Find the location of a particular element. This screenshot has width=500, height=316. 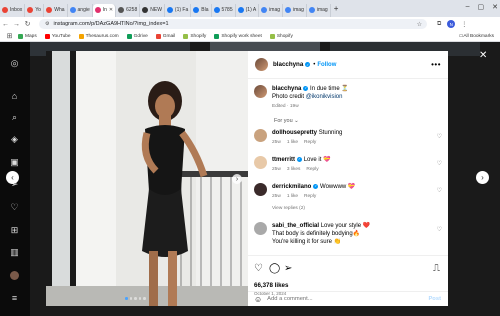

bookmark-item: Gdrive is located at coordinates (137, 36).